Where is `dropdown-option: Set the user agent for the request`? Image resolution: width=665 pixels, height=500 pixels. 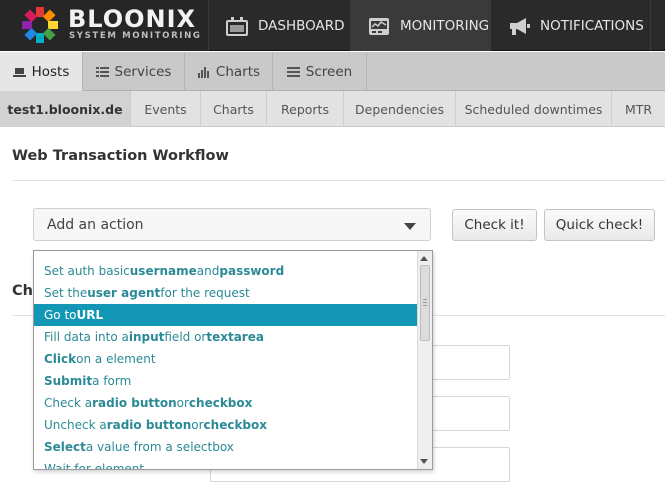 dropdown-option: Set the user agent for the request is located at coordinates (225, 293).